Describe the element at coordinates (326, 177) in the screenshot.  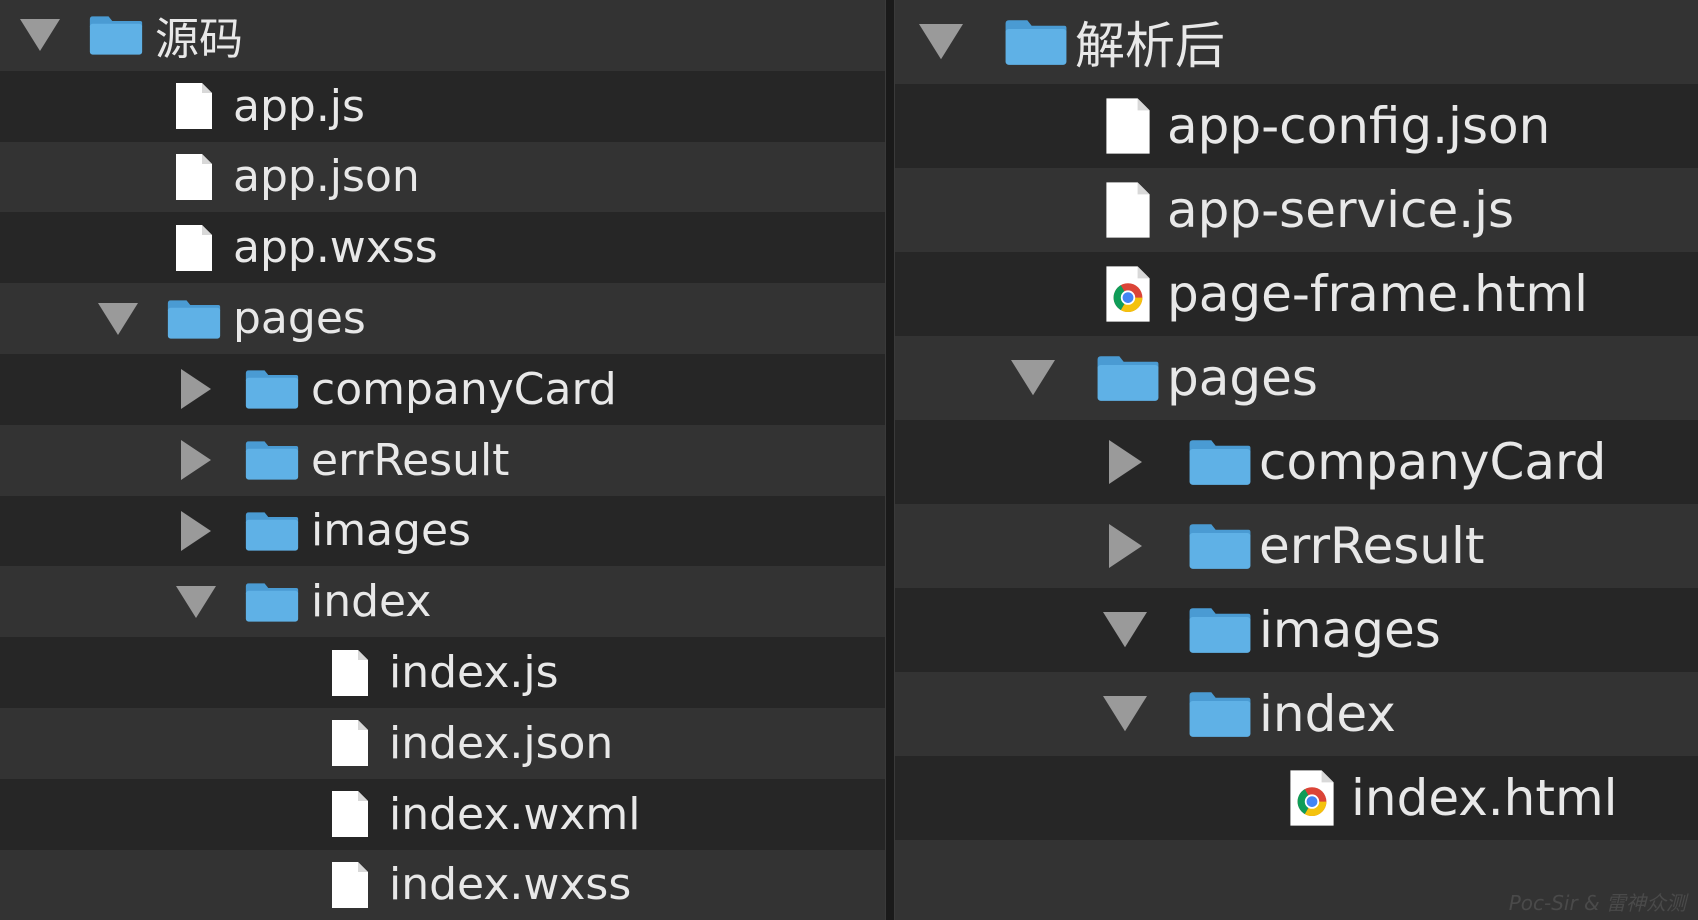
I see `item-name: app.json` at that location.